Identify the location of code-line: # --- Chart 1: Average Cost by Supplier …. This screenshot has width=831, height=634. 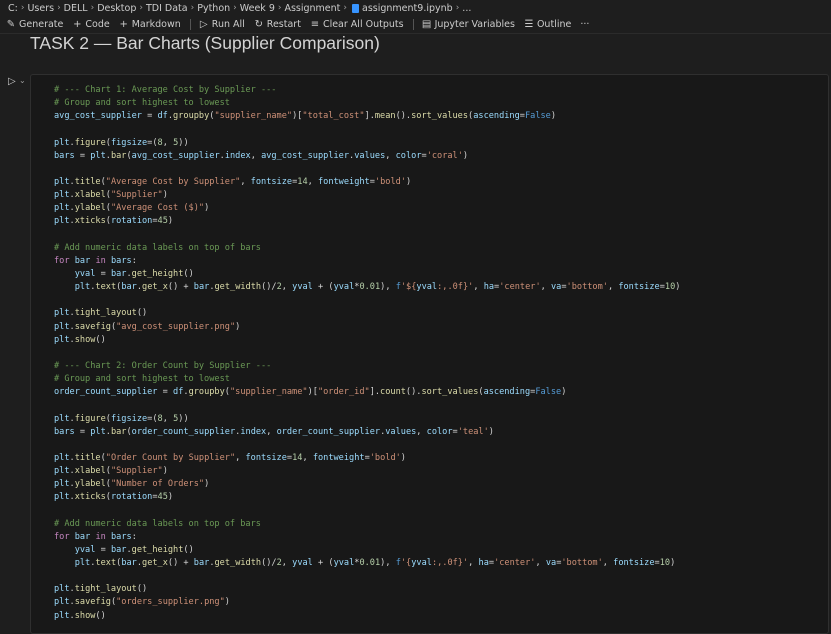
(367, 90).